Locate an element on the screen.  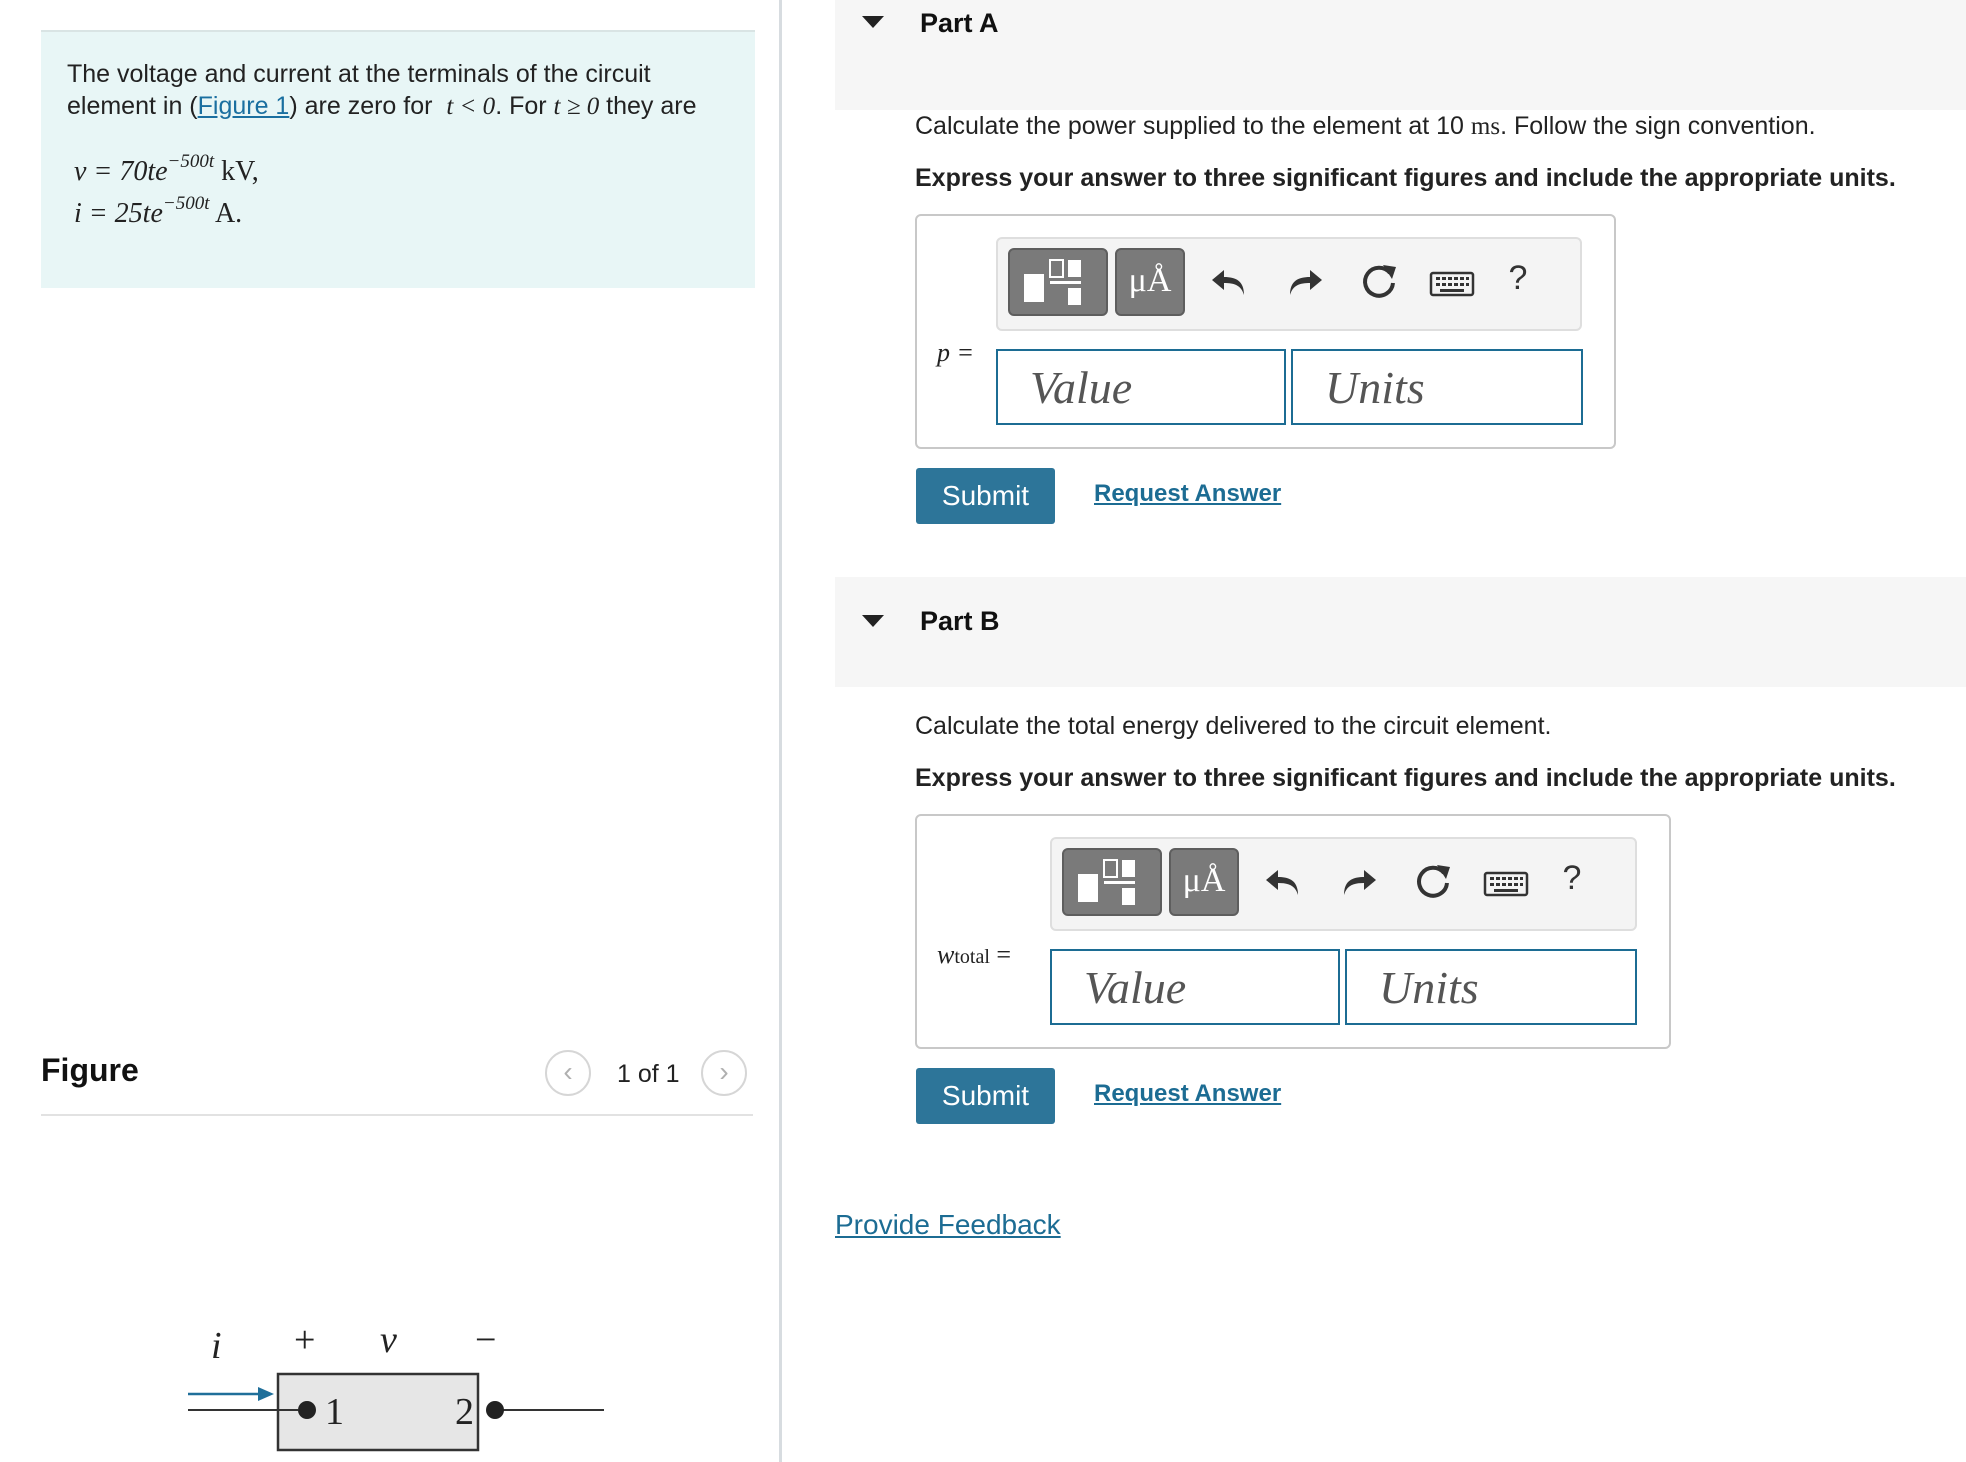
part-b-units-button: μÅ is located at coordinates (1204, 882).